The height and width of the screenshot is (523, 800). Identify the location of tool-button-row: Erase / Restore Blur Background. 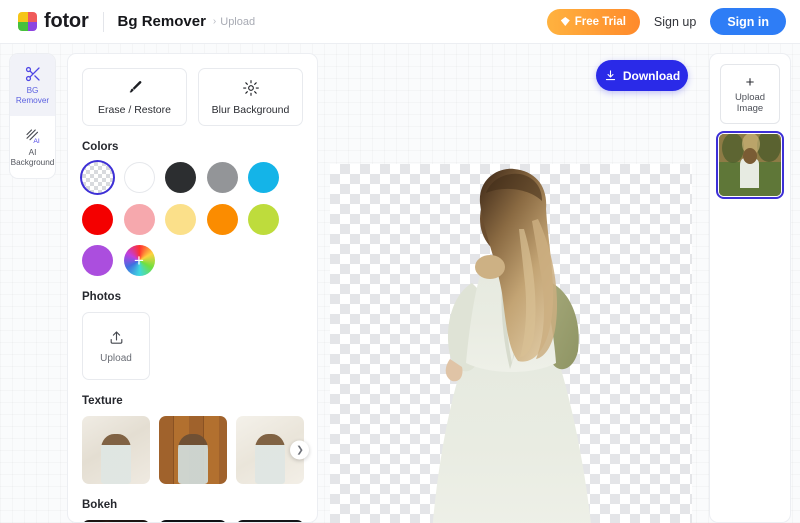
(192, 97).